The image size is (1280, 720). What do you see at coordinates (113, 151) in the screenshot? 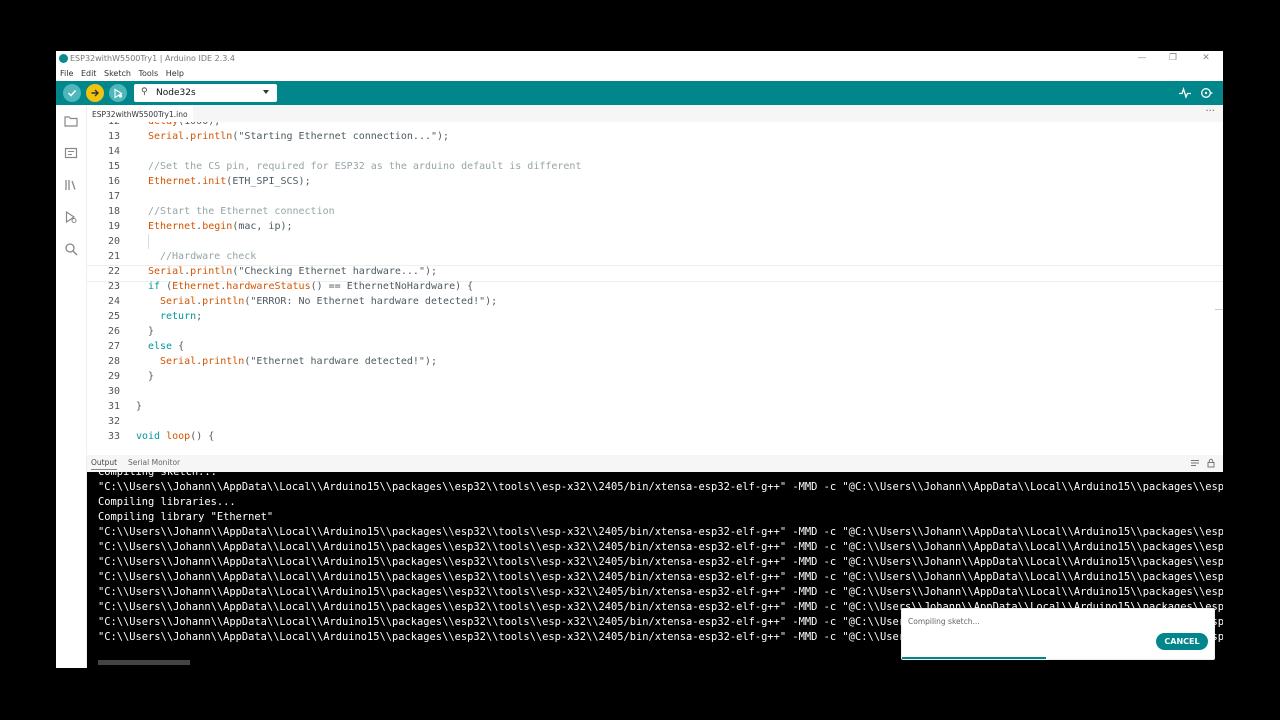
I see `line-number: 14` at bounding box center [113, 151].